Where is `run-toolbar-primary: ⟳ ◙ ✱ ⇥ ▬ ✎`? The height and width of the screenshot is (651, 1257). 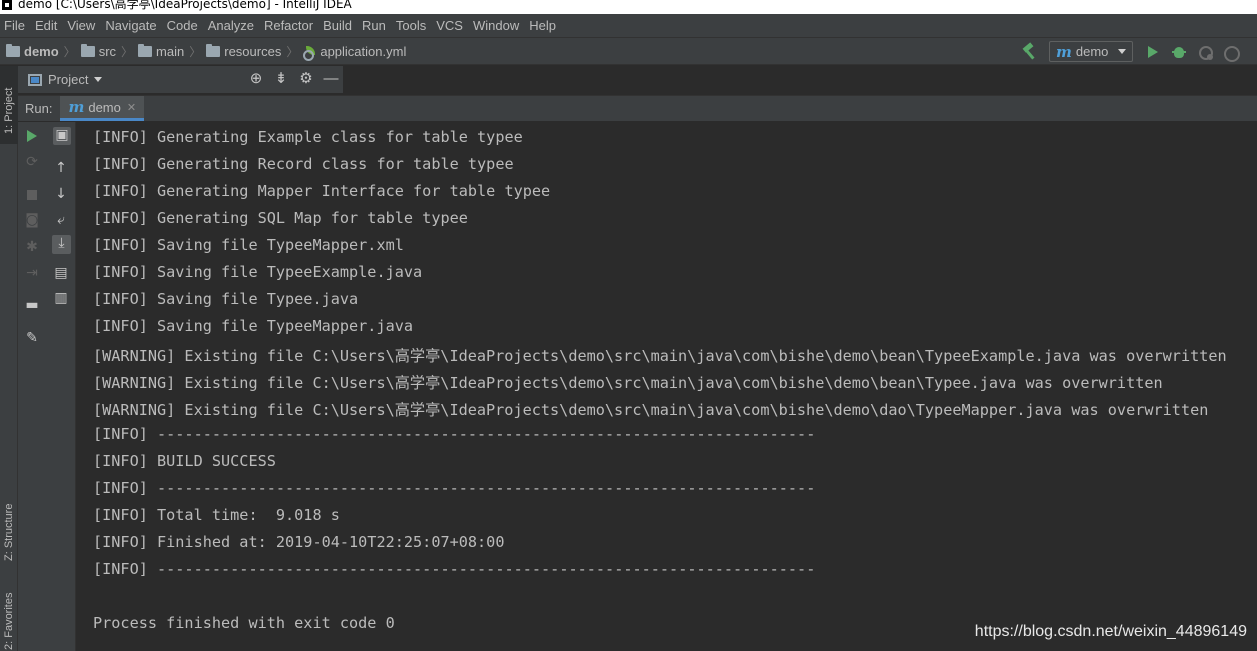 run-toolbar-primary: ⟳ ◙ ✱ ⇥ ▬ ✎ is located at coordinates (32, 386).